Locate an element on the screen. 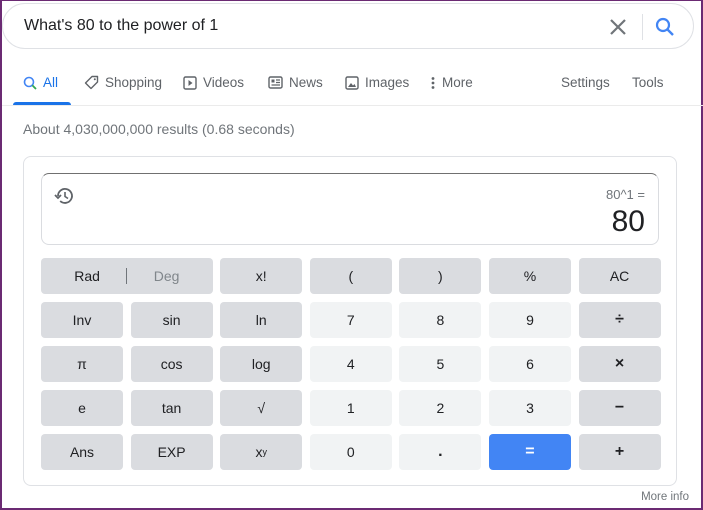 This screenshot has height=510, width=703. ln-button: ln is located at coordinates (261, 320).